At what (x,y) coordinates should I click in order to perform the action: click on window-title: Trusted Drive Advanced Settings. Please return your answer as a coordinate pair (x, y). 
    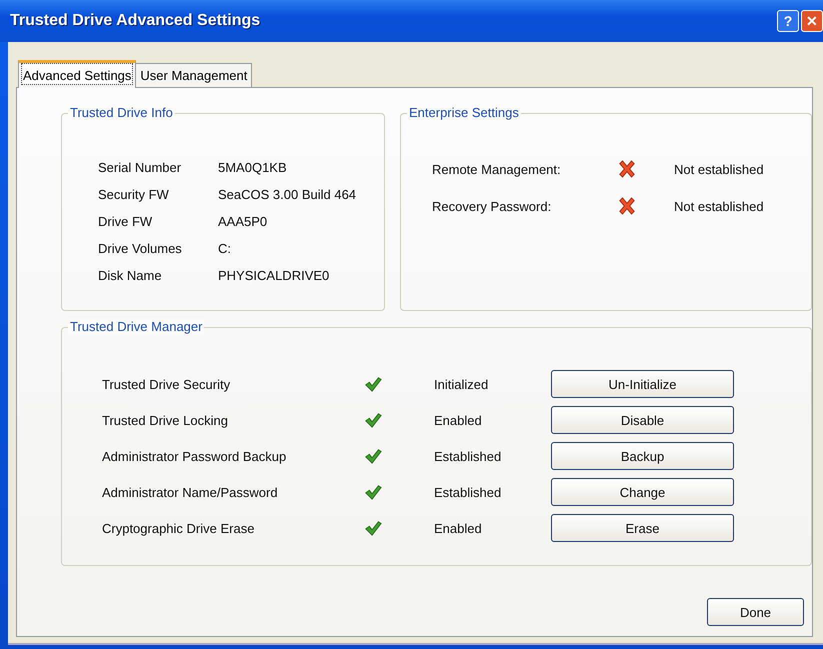
    Looking at the image, I should click on (135, 21).